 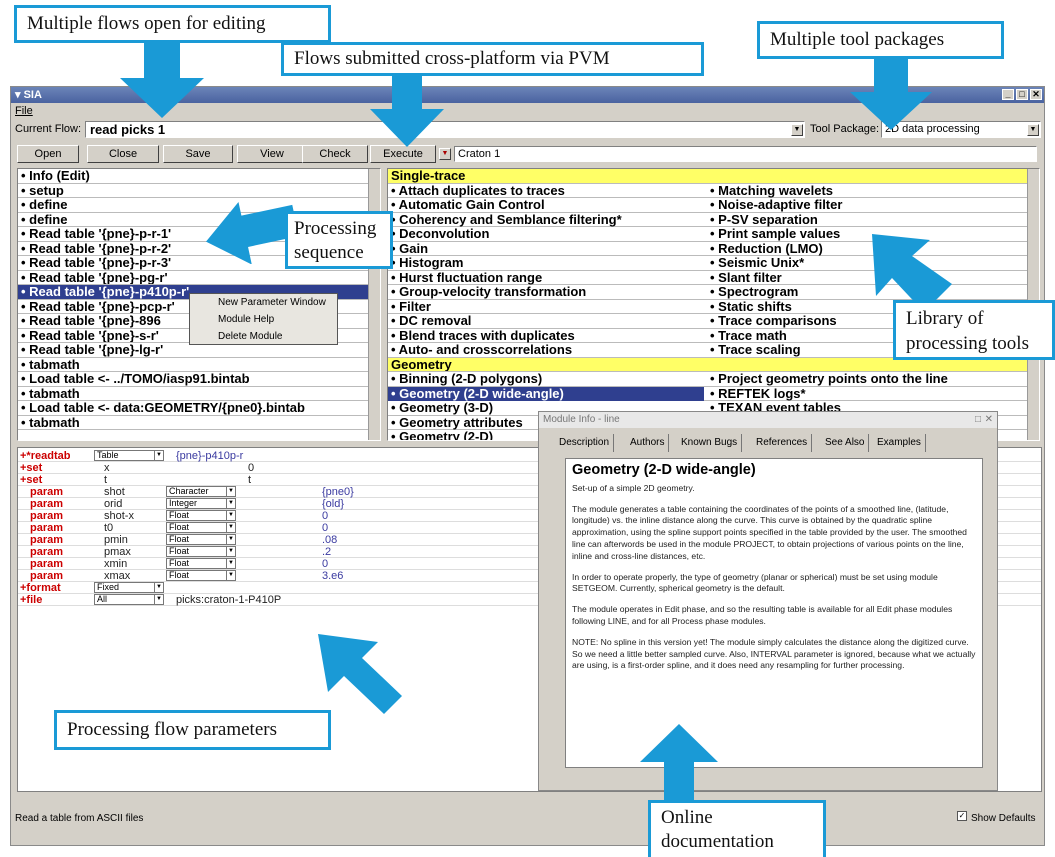 What do you see at coordinates (113, 504) in the screenshot?
I see `parameter-name: orid` at bounding box center [113, 504].